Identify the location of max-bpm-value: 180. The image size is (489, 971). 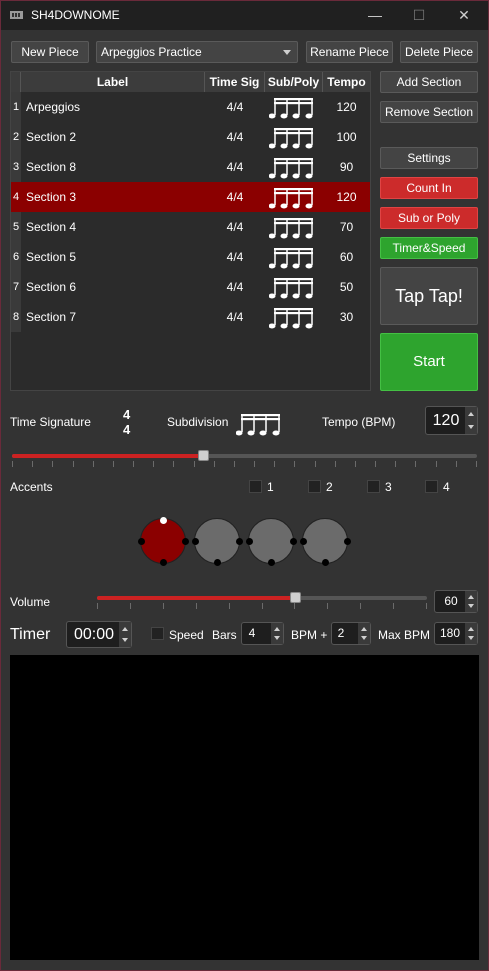
(450, 633).